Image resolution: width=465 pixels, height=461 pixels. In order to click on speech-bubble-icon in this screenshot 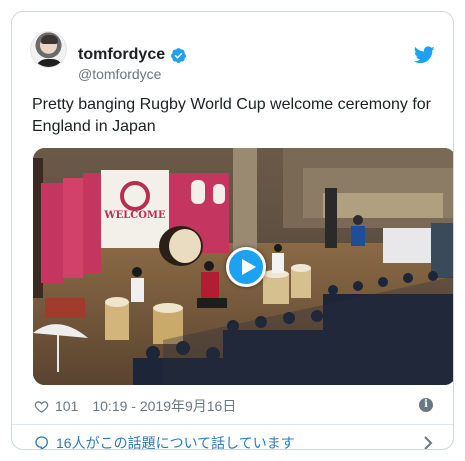, I will do `click(42, 442)`.